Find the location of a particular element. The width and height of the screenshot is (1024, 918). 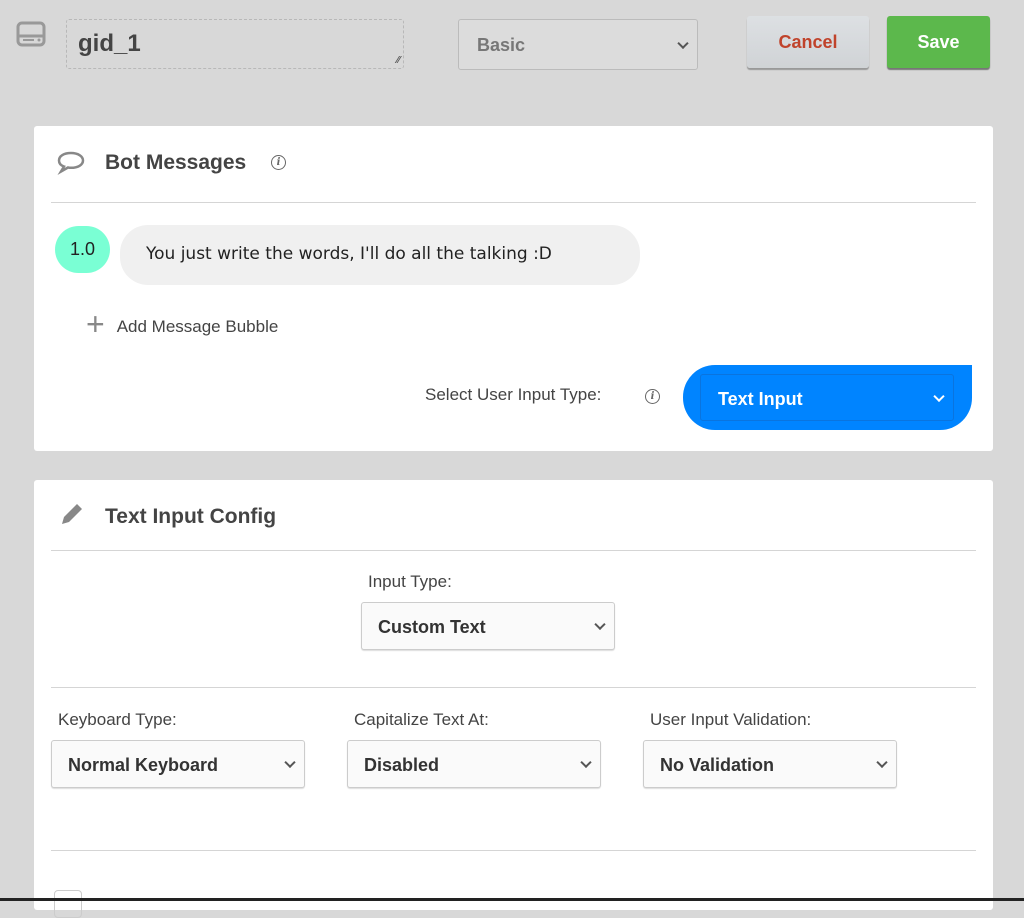

capitalize-select: Disabled is located at coordinates (474, 764).